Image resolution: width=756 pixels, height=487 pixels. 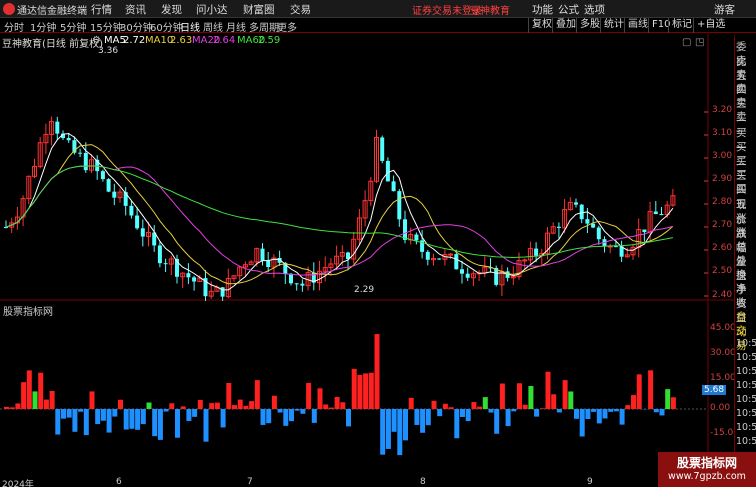 I want to click on draw-line-button: 画线, so click(x=637, y=25).